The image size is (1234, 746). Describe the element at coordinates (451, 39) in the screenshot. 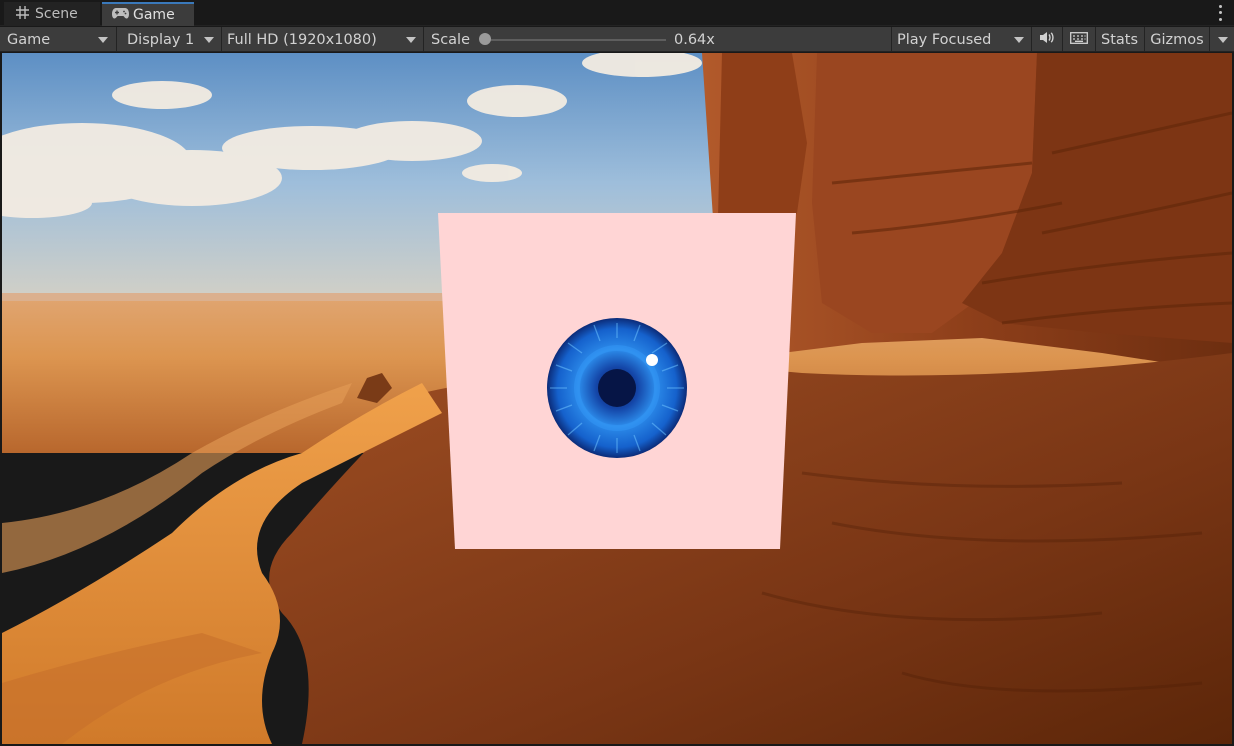

I see `scale-label: Scale` at that location.